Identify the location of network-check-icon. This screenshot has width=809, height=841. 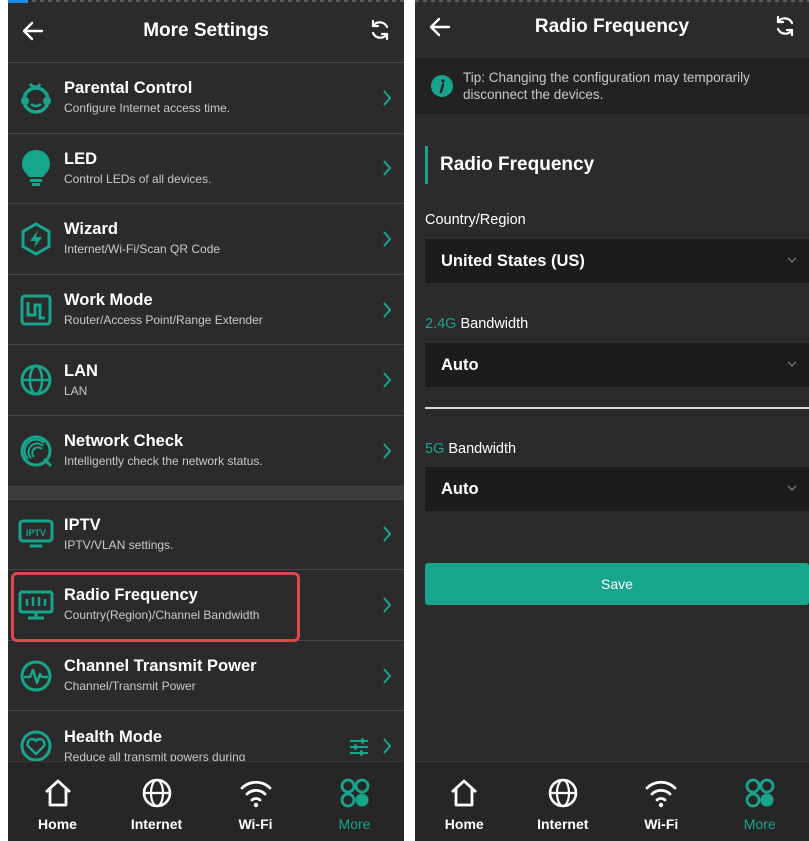
(36, 451).